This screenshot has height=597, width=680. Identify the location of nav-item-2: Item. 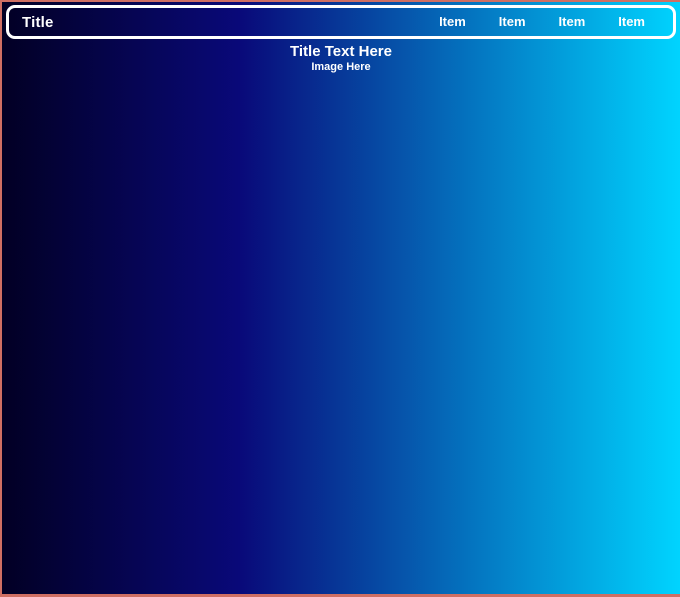
(512, 21).